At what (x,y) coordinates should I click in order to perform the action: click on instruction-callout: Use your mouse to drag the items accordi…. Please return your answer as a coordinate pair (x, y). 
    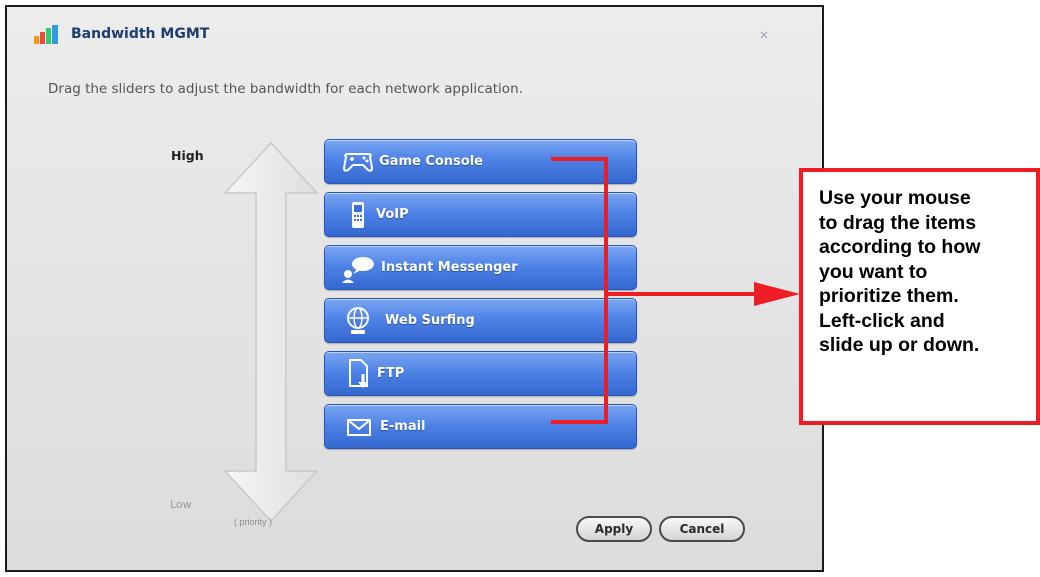
    Looking at the image, I should click on (919, 296).